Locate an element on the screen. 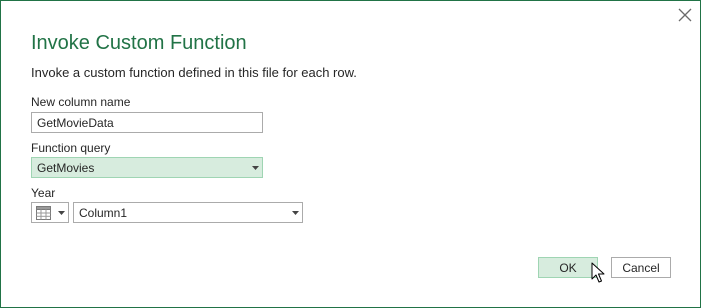  function-query-value: GetMovies is located at coordinates (66, 167).